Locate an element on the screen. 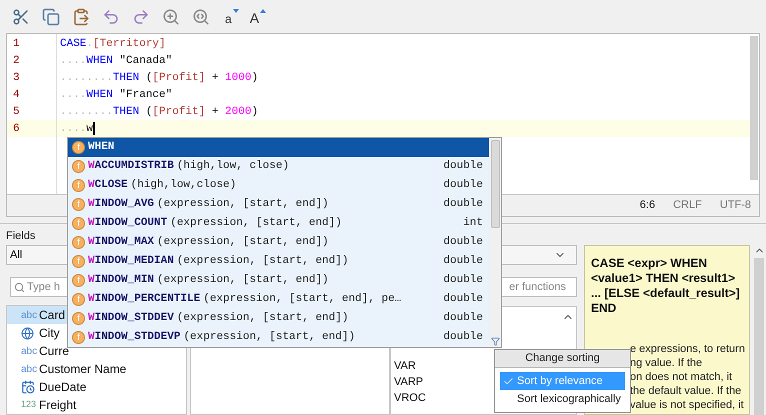 The image size is (766, 415). suggestion-name: WINDOW_COUNT is located at coordinates (128, 224).